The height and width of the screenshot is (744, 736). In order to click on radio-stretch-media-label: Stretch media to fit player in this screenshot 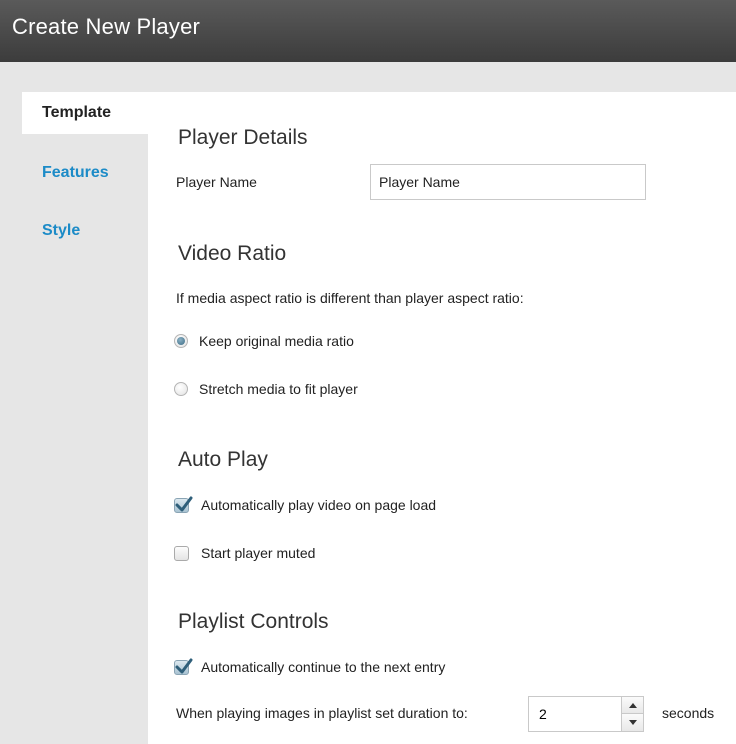, I will do `click(278, 389)`.